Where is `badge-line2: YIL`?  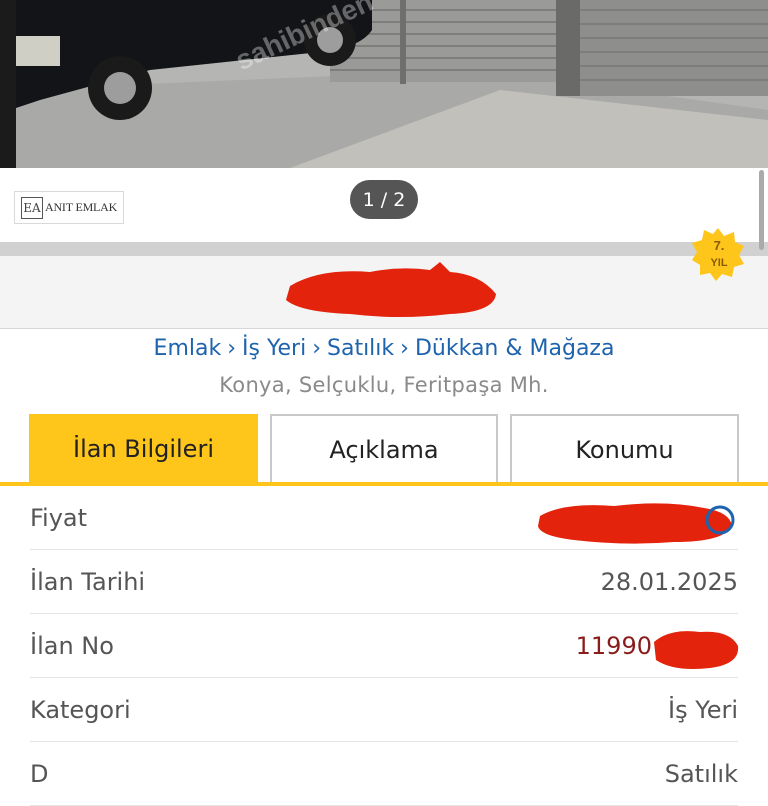
badge-line2: YIL is located at coordinates (718, 263).